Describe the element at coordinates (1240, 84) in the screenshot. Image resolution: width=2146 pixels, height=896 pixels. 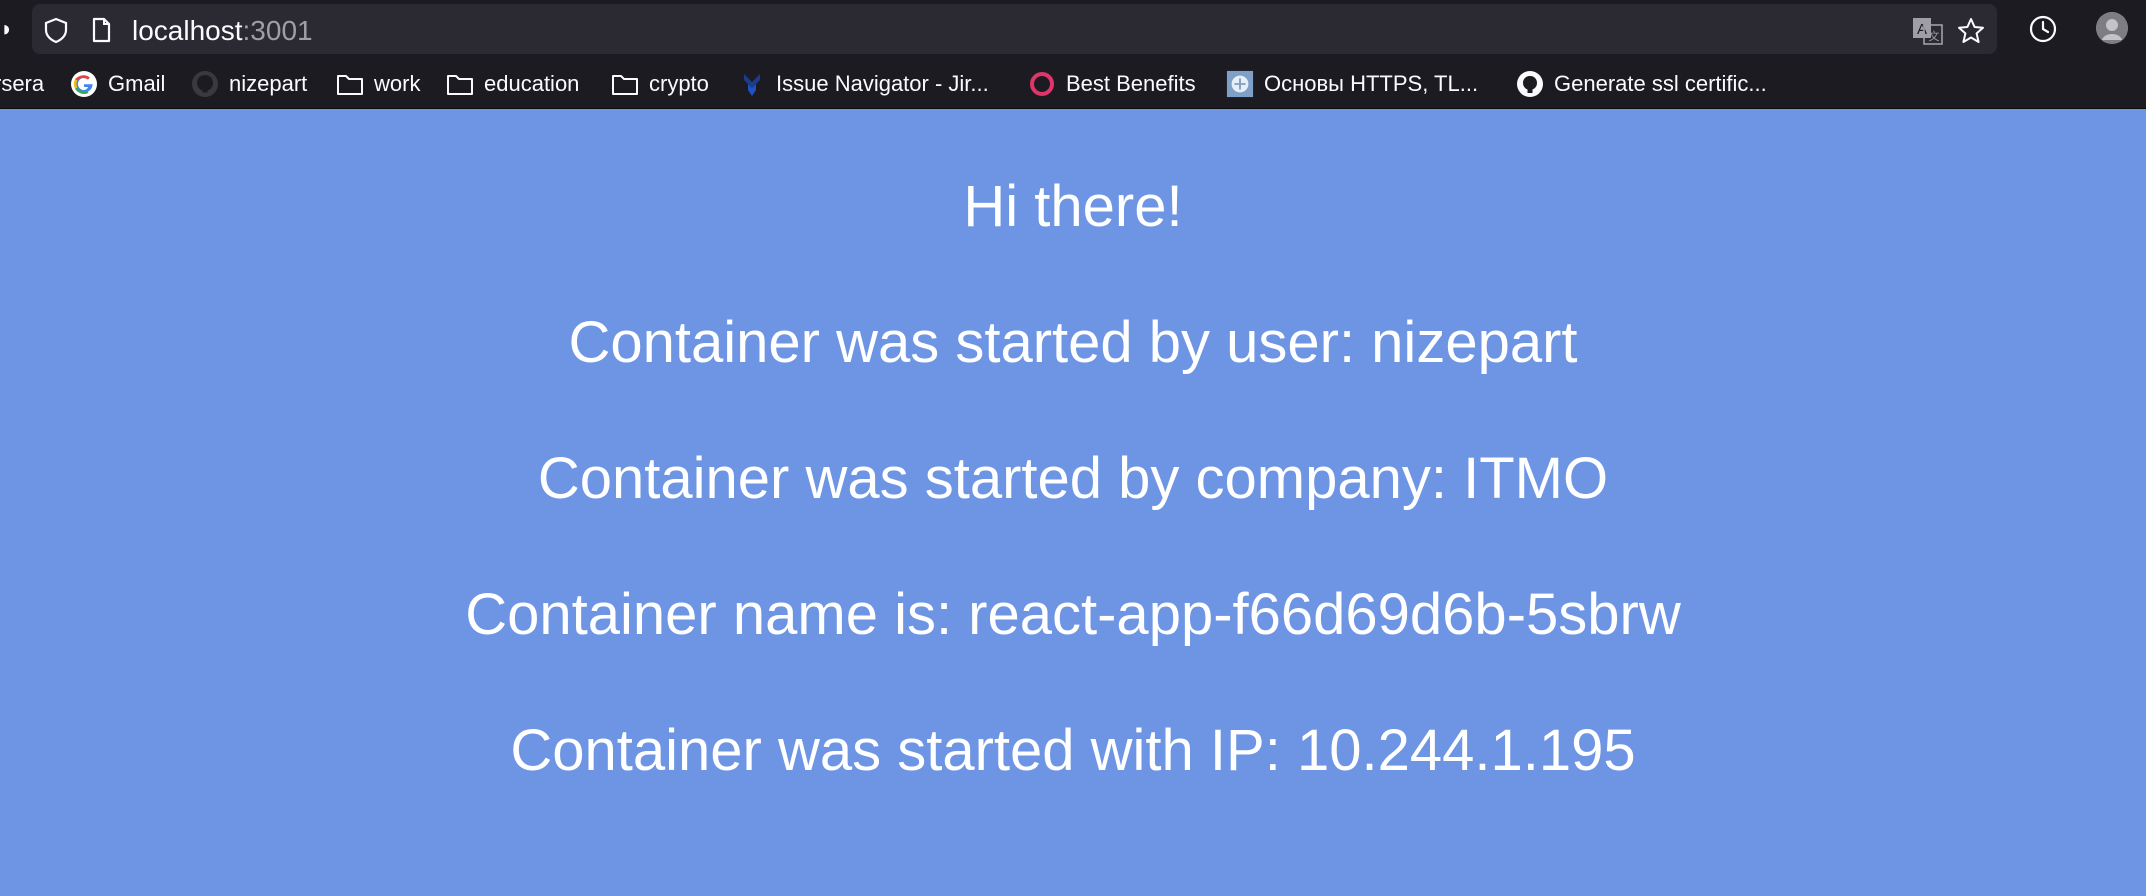
I see `site-icon` at that location.